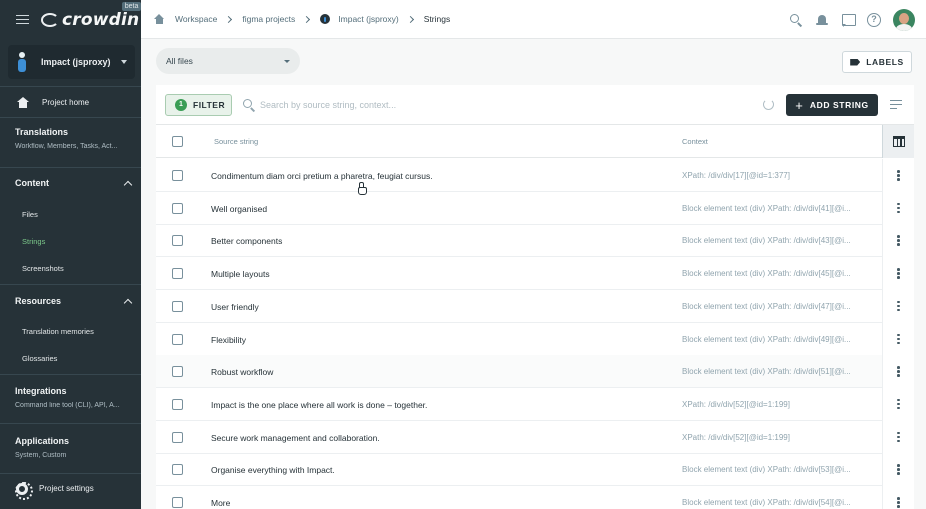  Describe the element at coordinates (70, 454) in the screenshot. I see `sidebar-section-applications: Applications System, Custom` at that location.